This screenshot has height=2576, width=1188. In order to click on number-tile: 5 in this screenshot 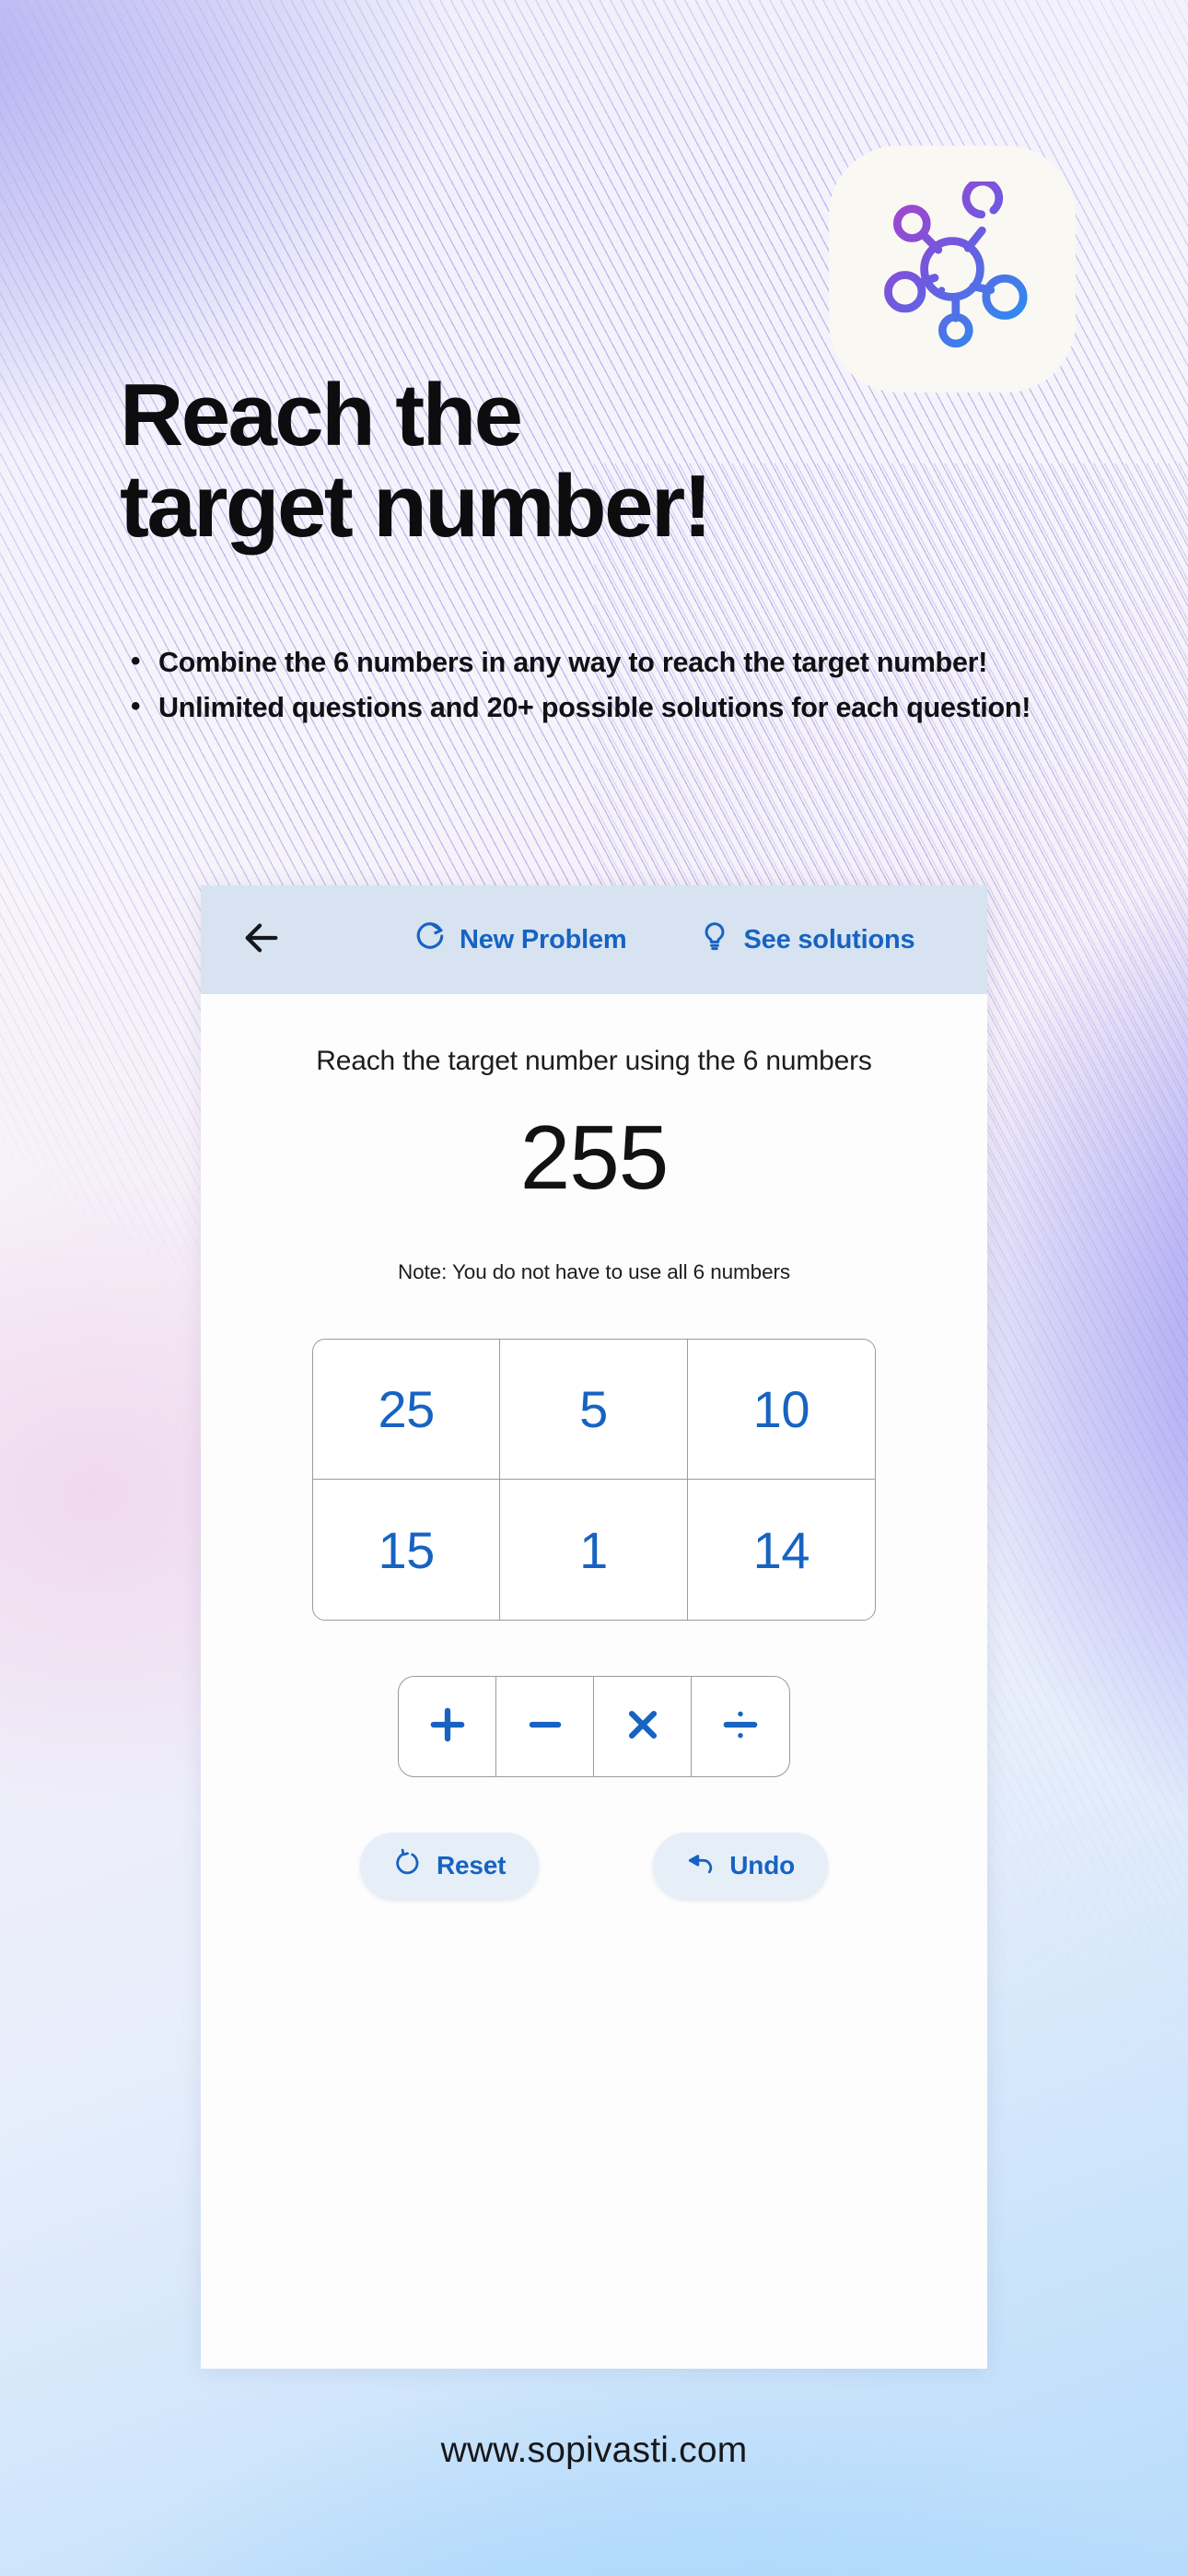, I will do `click(594, 1410)`.